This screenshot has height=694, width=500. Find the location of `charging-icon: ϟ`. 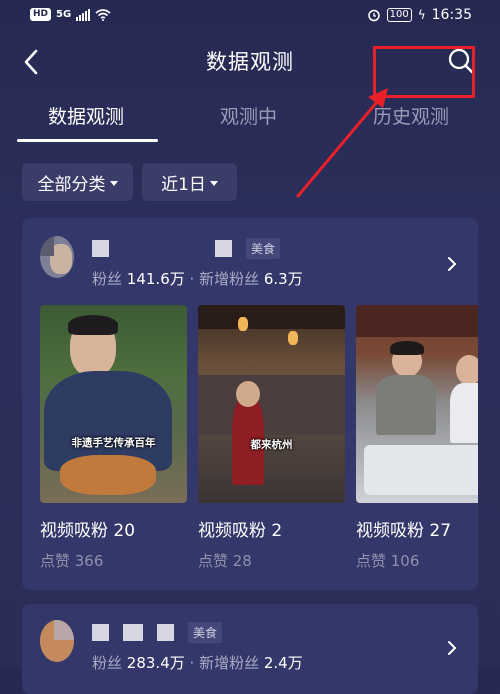

charging-icon: ϟ is located at coordinates (421, 15).